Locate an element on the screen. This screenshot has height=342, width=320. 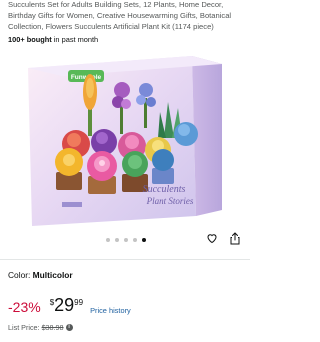
list-price-label: List Price: is located at coordinates (24, 327).